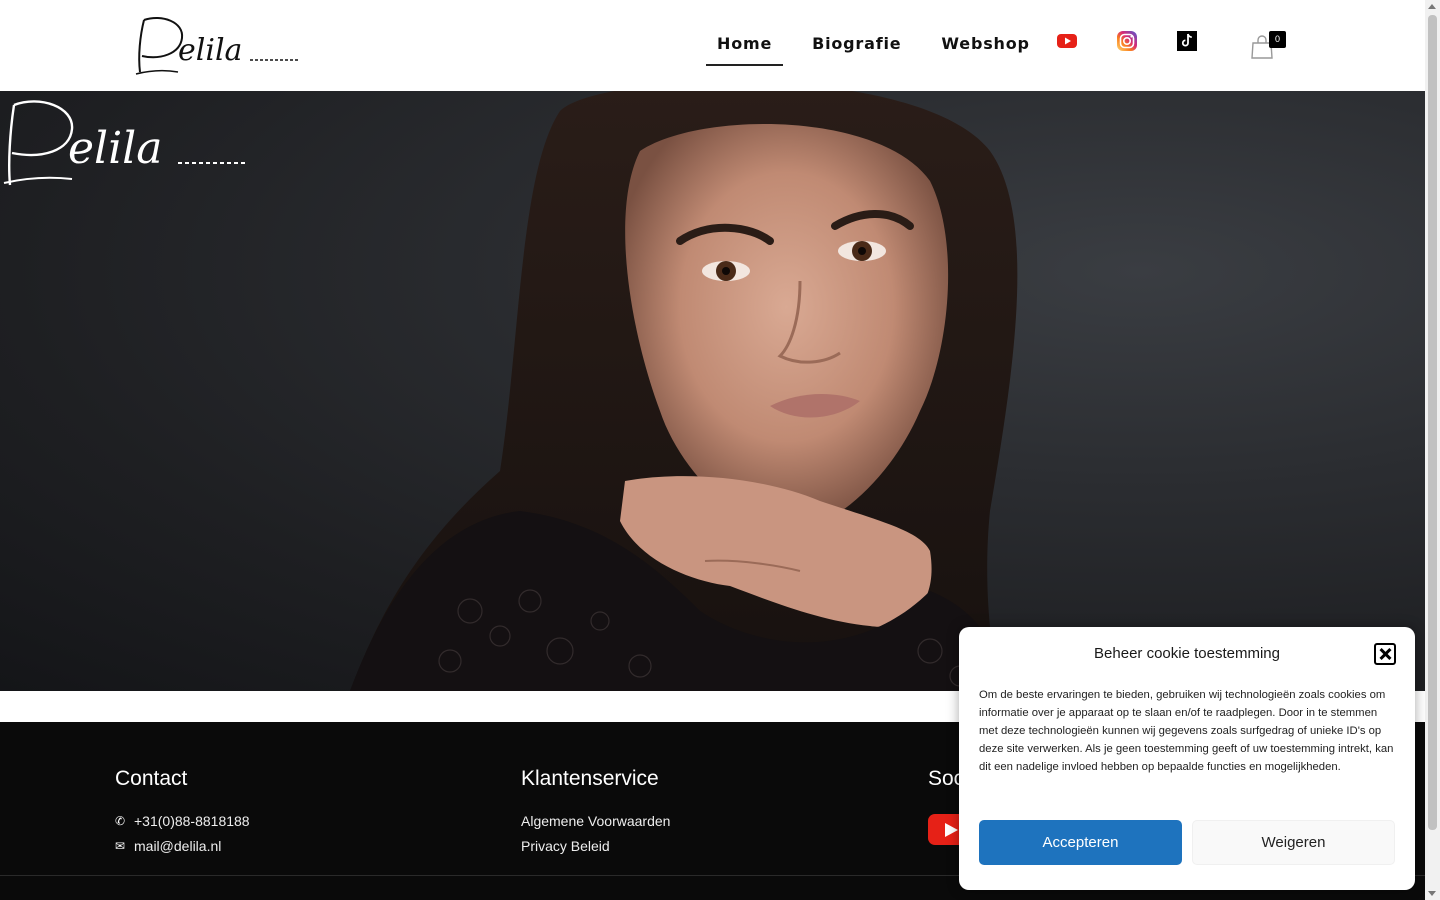 The image size is (1440, 900). Describe the element at coordinates (151, 778) in the screenshot. I see `footer-contact-heading: Contact` at that location.